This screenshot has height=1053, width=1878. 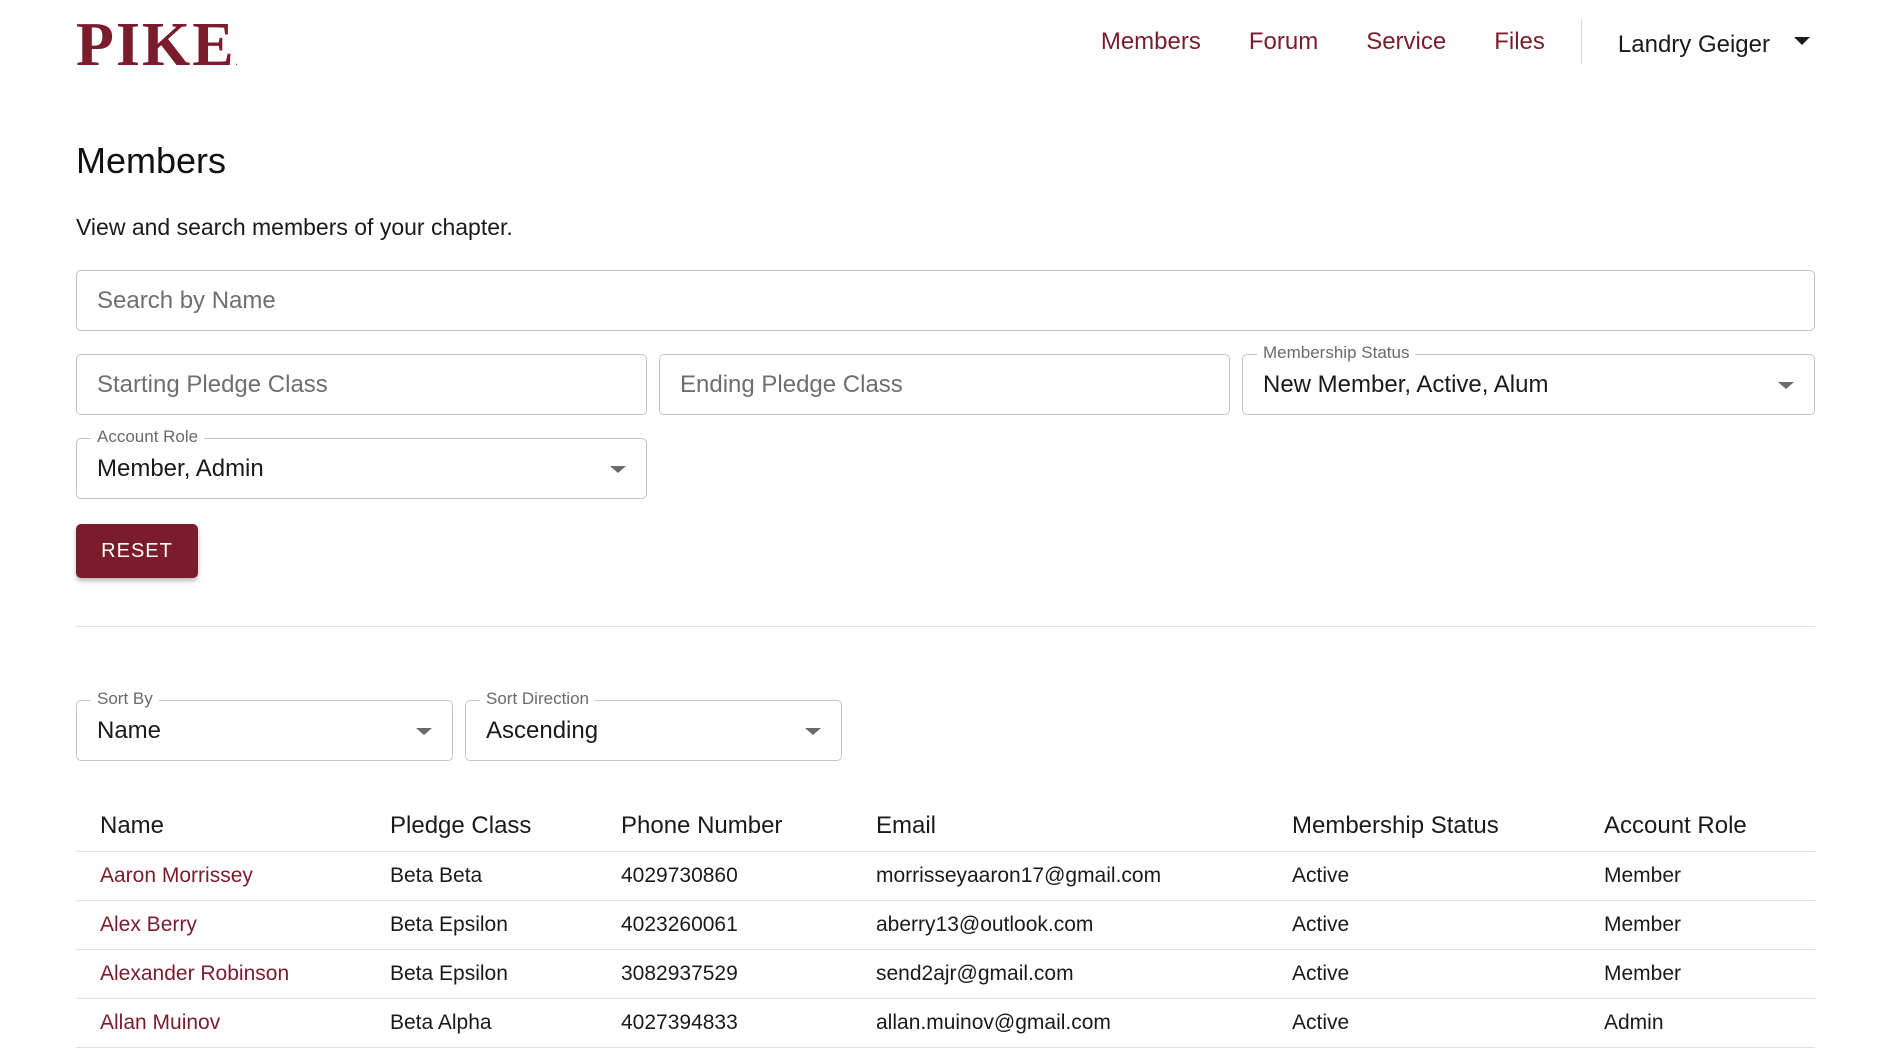 I want to click on section-divider, so click(x=945, y=626).